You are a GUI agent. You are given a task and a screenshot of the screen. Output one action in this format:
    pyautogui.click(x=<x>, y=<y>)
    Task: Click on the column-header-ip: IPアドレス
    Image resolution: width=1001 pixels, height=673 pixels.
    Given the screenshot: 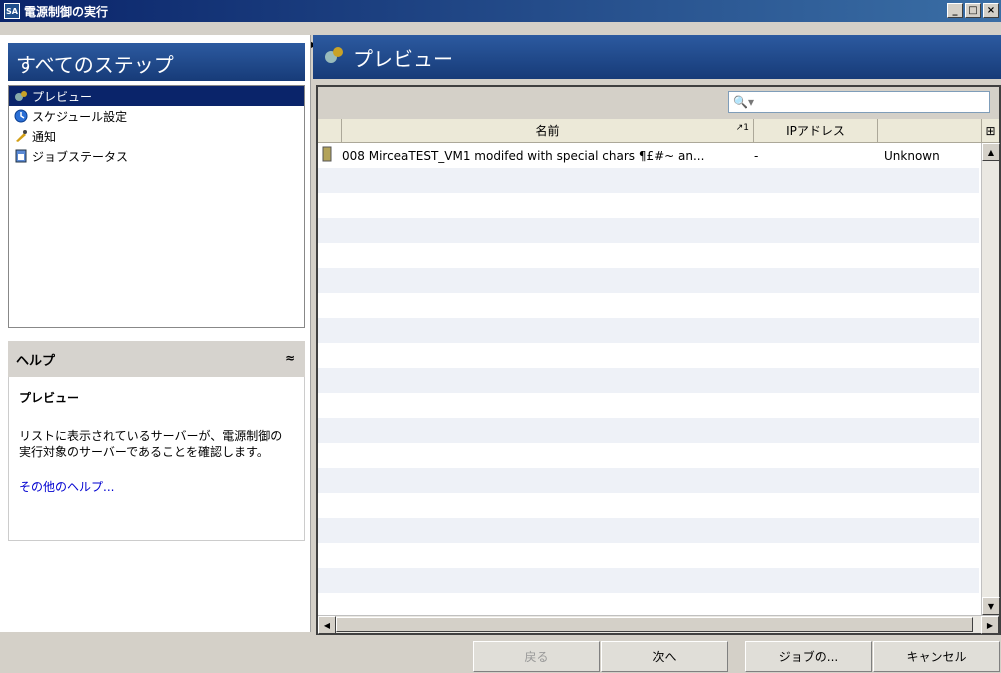 What is the action you would take?
    pyautogui.click(x=816, y=130)
    